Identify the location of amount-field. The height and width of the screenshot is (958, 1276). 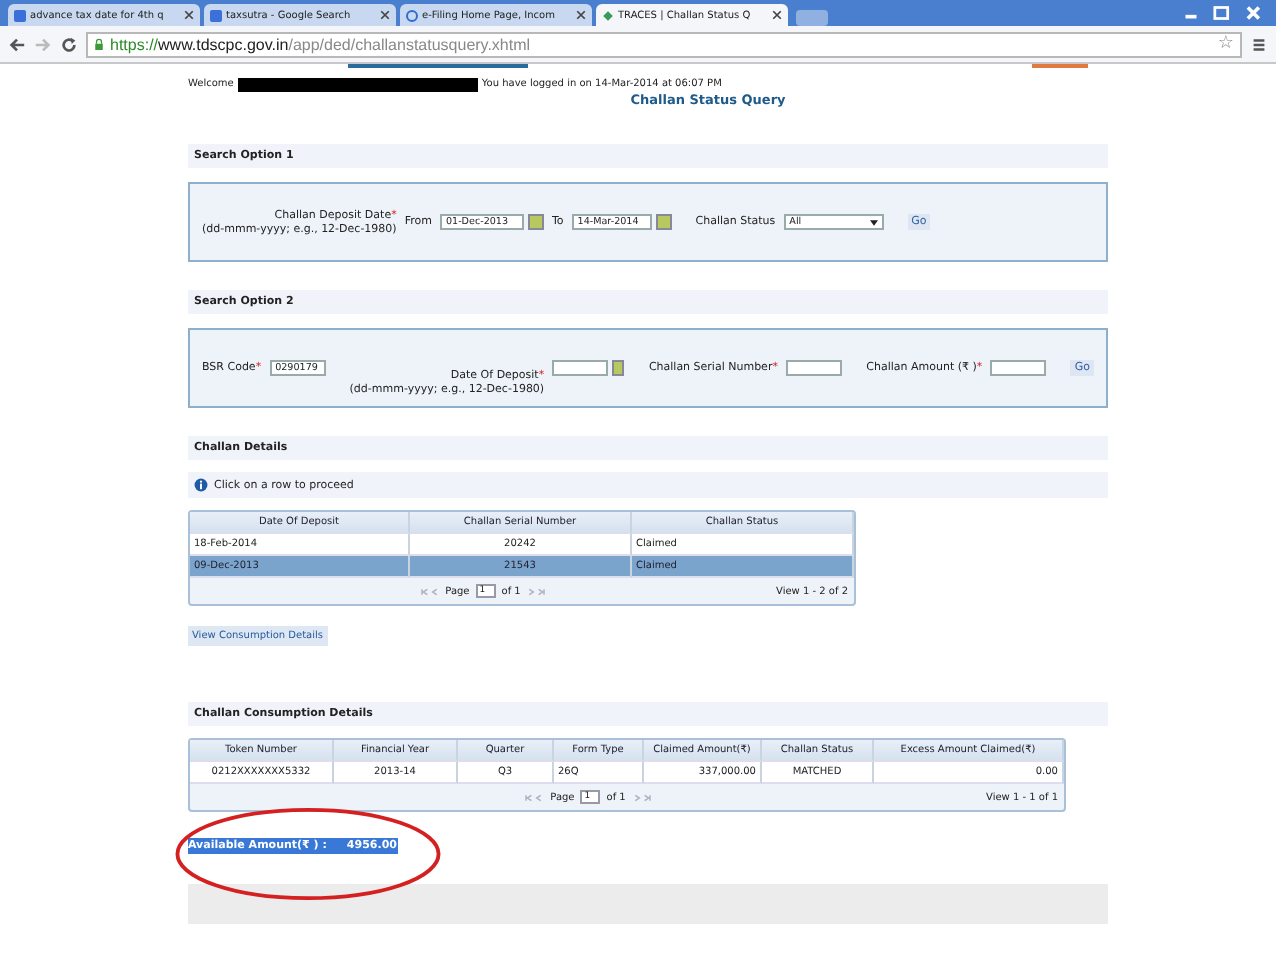
(1018, 368).